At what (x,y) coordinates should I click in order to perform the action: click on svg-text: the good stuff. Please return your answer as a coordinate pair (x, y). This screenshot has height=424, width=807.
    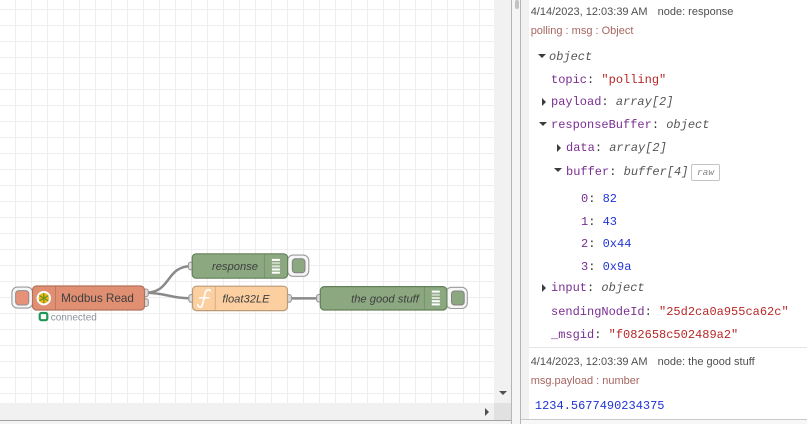
    Looking at the image, I should click on (386, 300).